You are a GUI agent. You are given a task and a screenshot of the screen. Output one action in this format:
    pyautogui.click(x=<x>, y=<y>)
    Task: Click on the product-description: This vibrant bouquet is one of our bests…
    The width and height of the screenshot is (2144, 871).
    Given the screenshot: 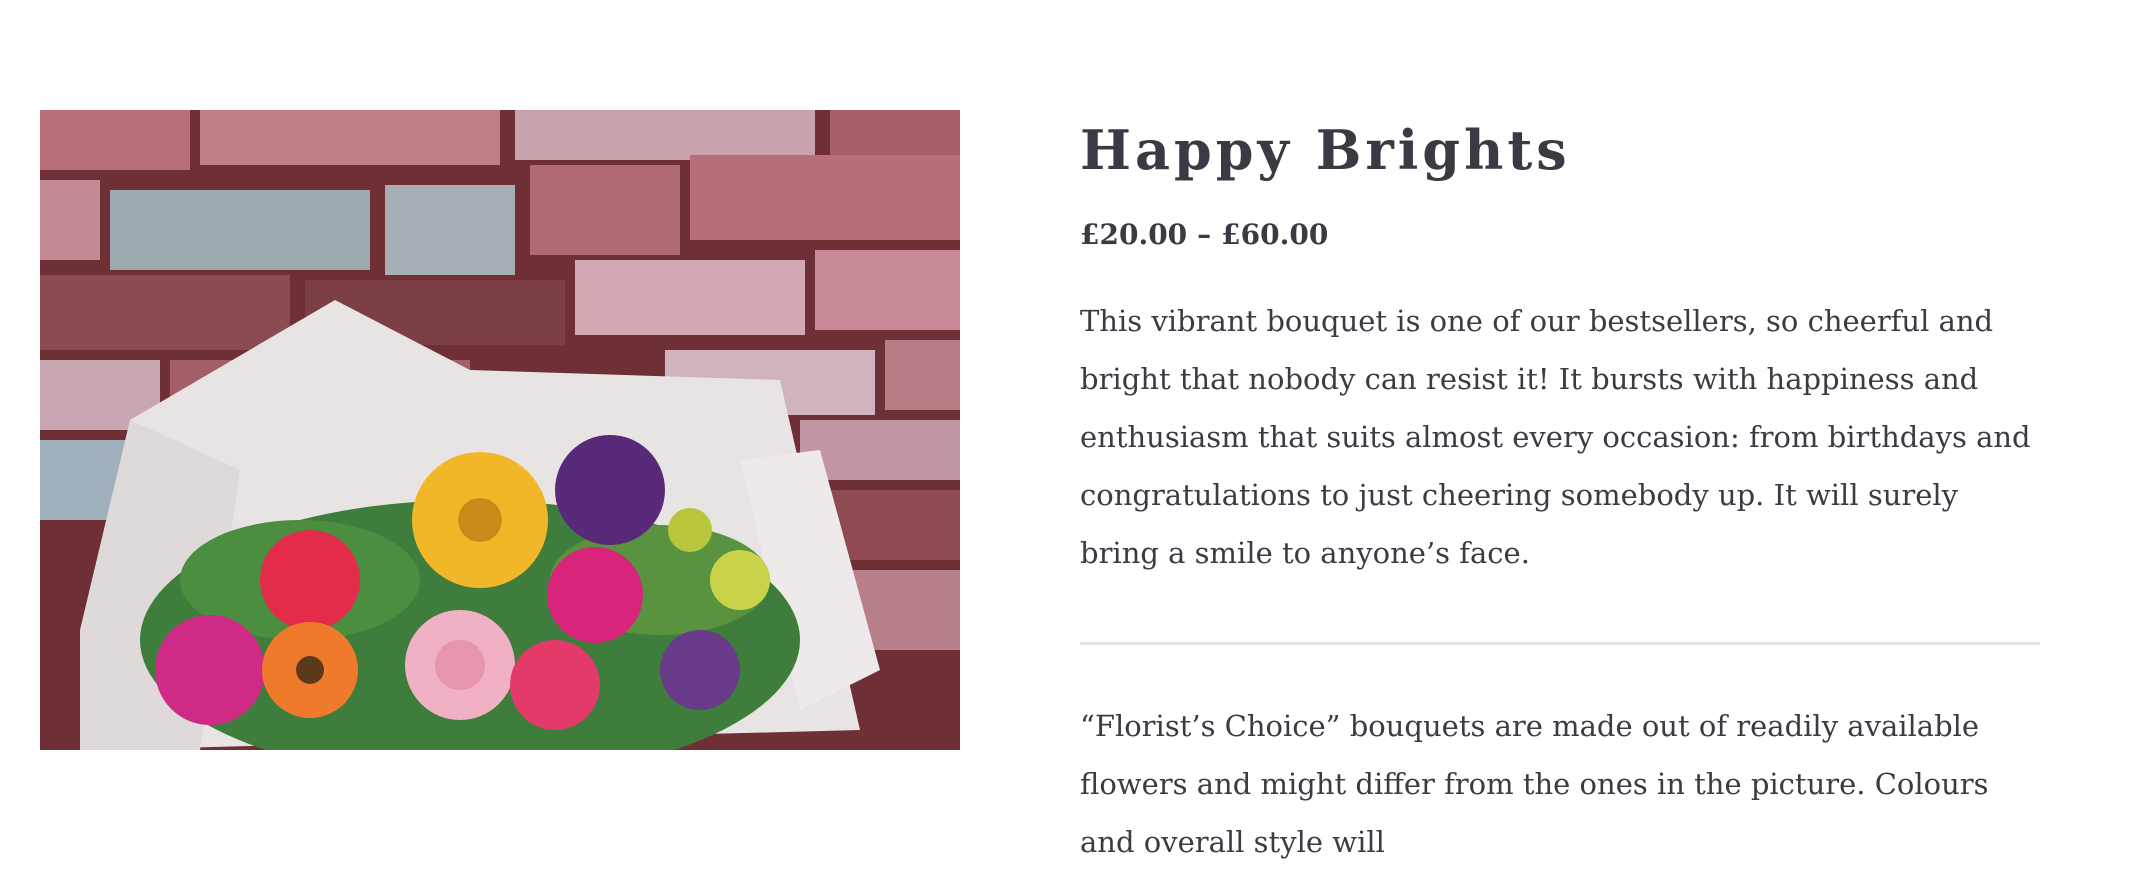 What is the action you would take?
    pyautogui.click(x=1555, y=437)
    